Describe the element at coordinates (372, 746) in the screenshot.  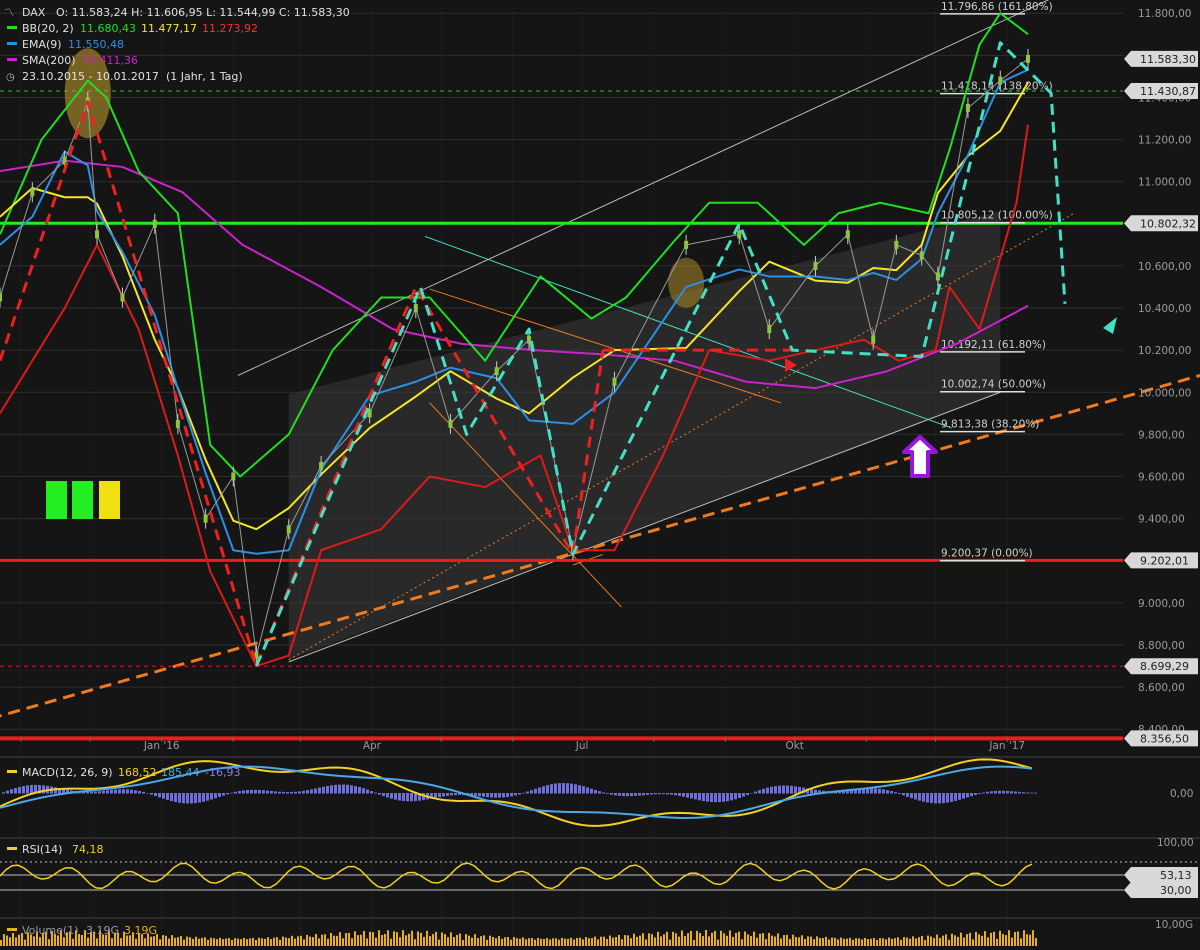
I see `time-tick-label: Apr` at that location.